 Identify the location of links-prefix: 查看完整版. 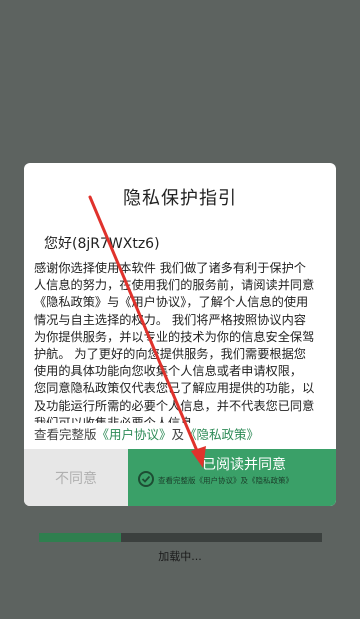
(65, 434).